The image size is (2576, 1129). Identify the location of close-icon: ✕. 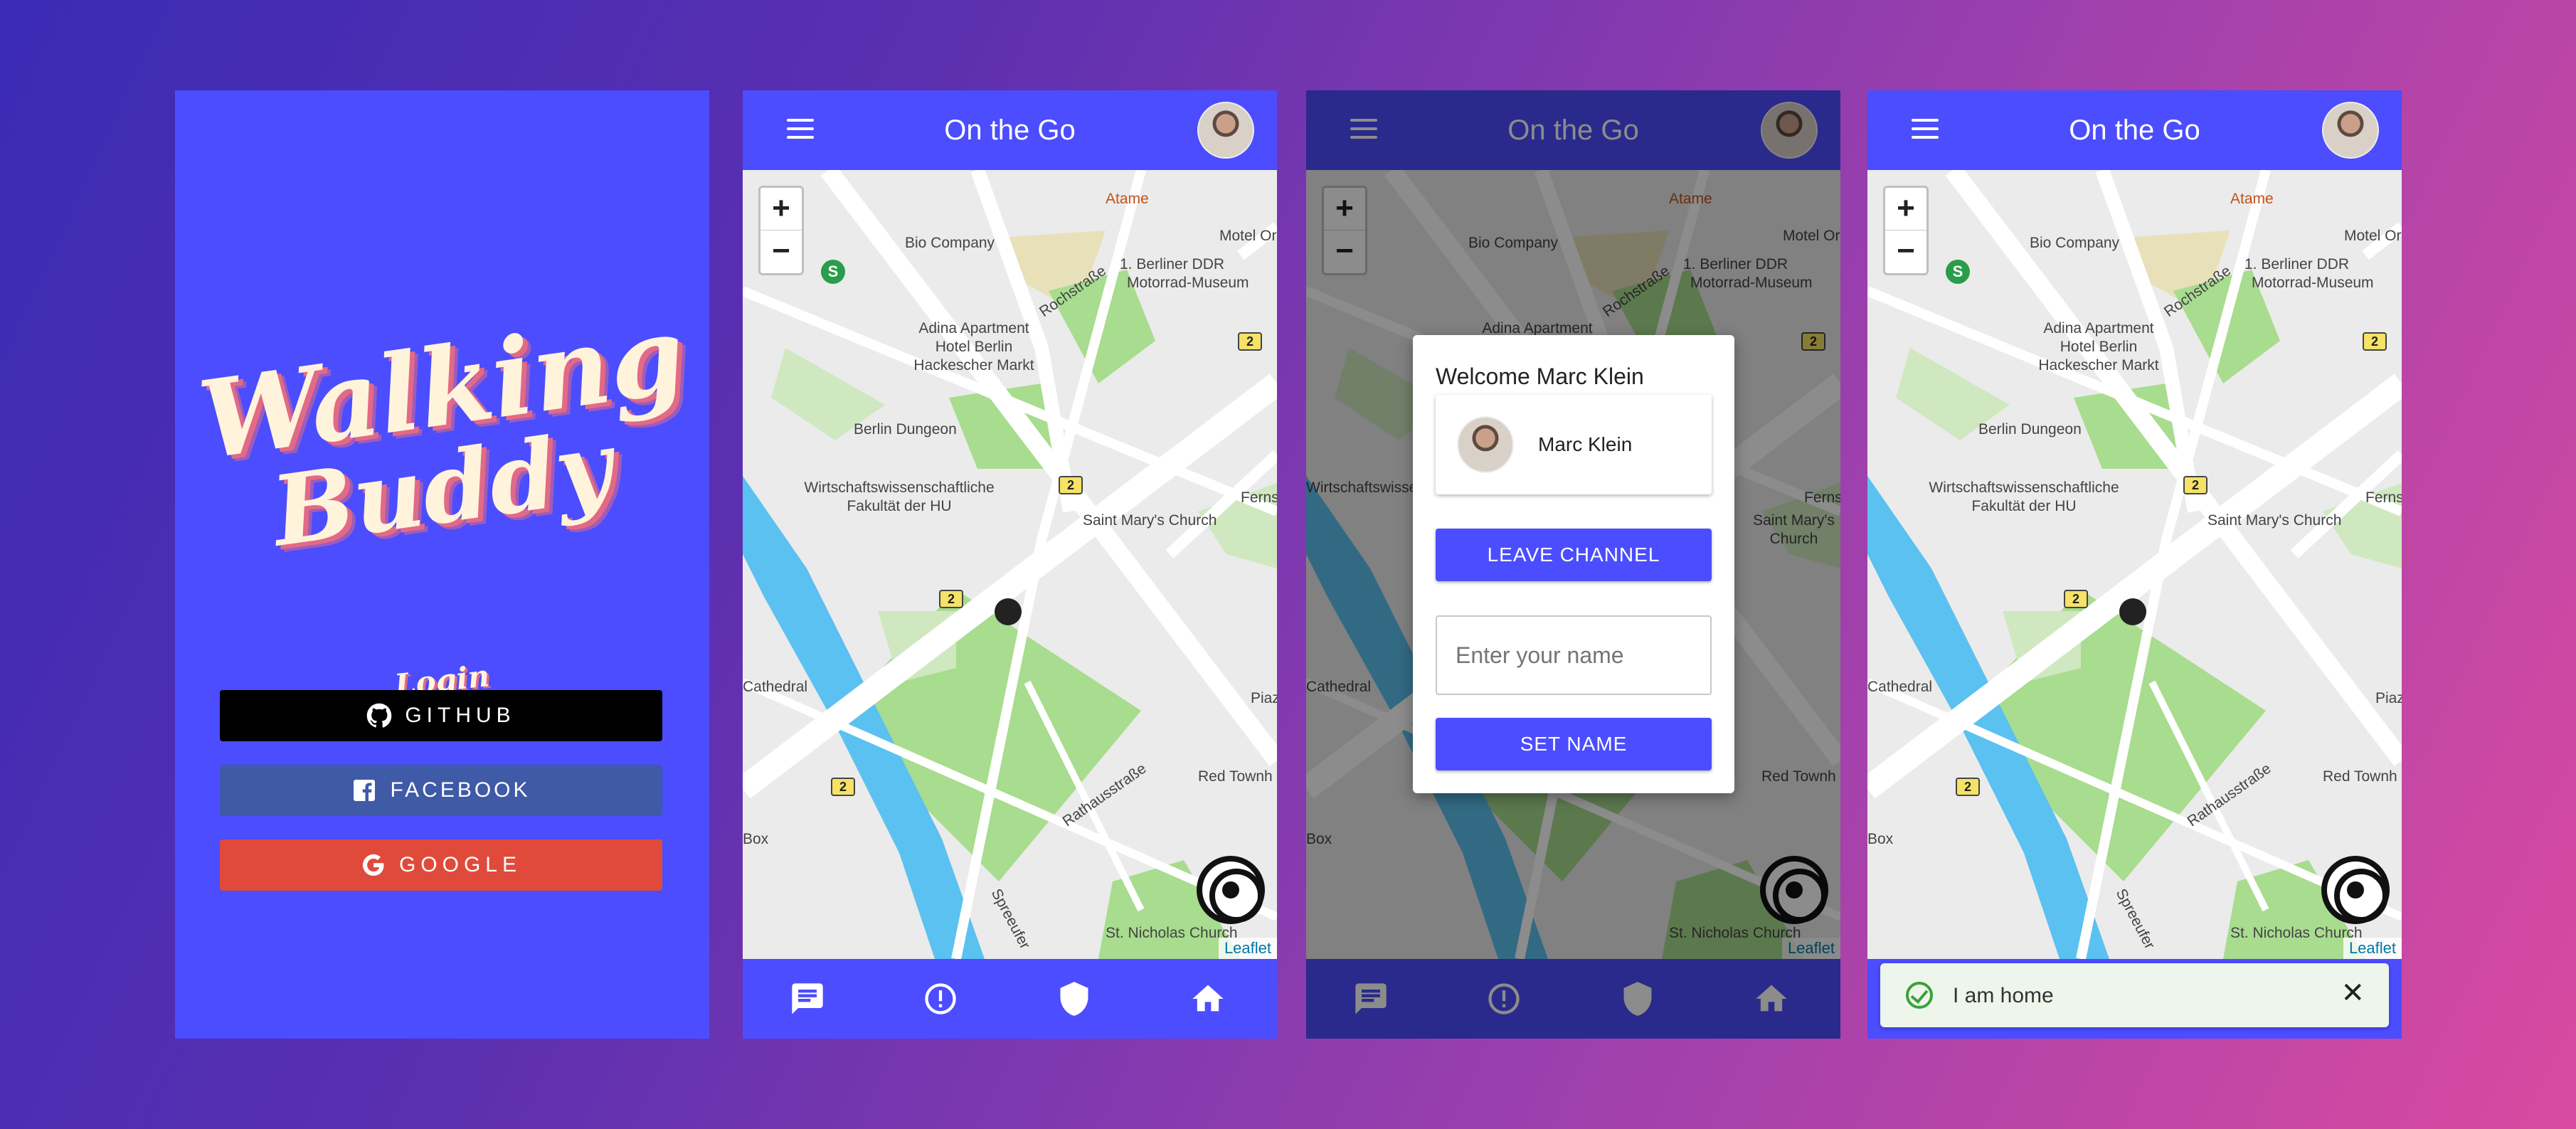
(2353, 993).